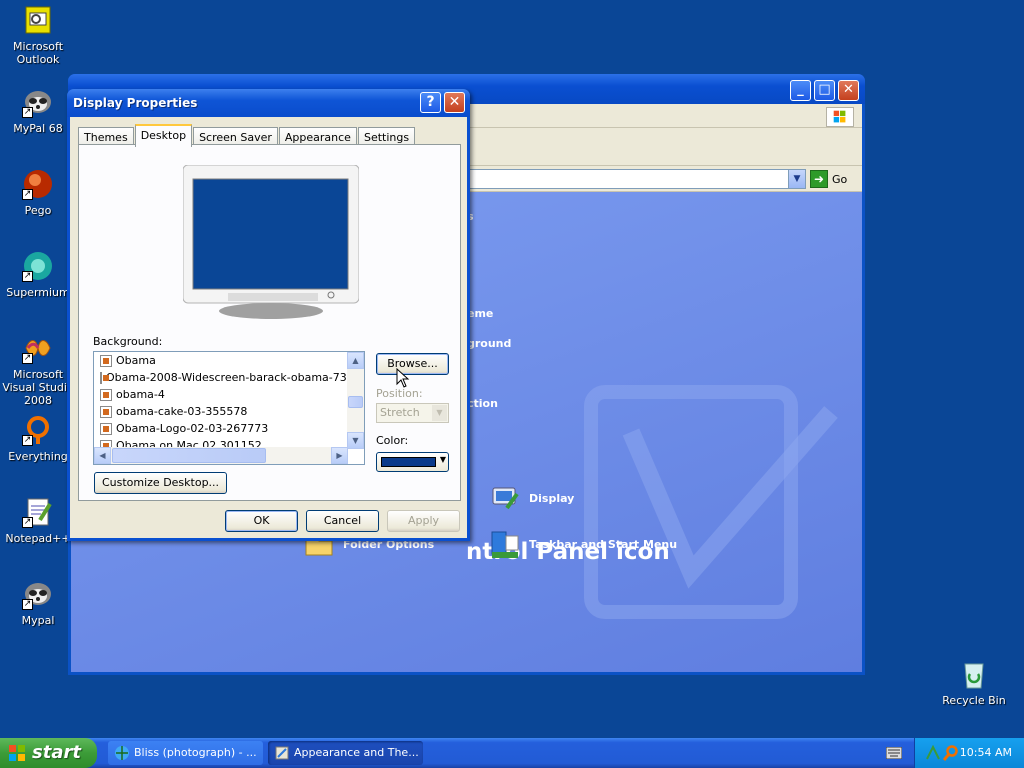 This screenshot has width=1024, height=768. I want to click on visual-studio-icon: ↗, so click(38, 348).